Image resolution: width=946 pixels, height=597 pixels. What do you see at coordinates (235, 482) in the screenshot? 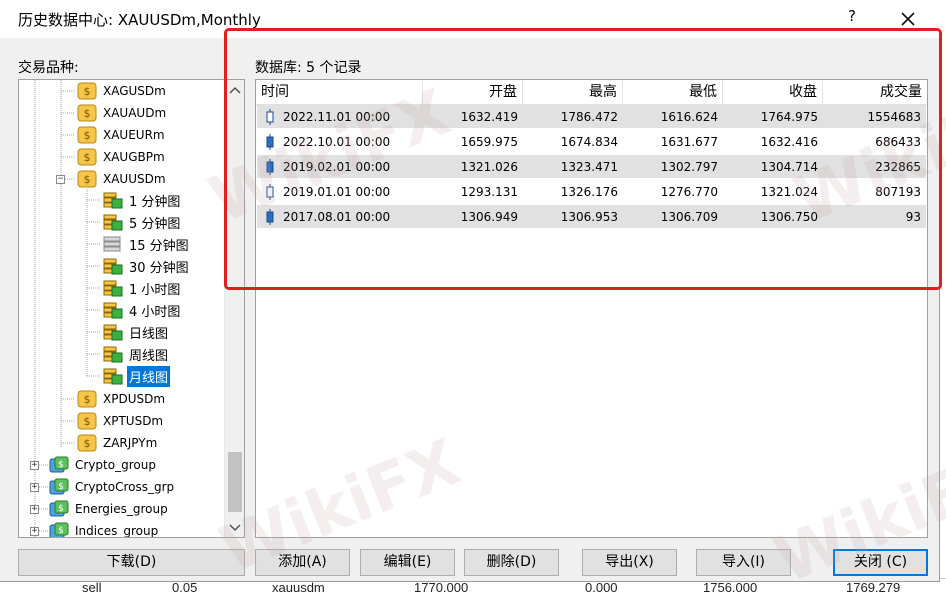
I see `scroll-thumb` at bounding box center [235, 482].